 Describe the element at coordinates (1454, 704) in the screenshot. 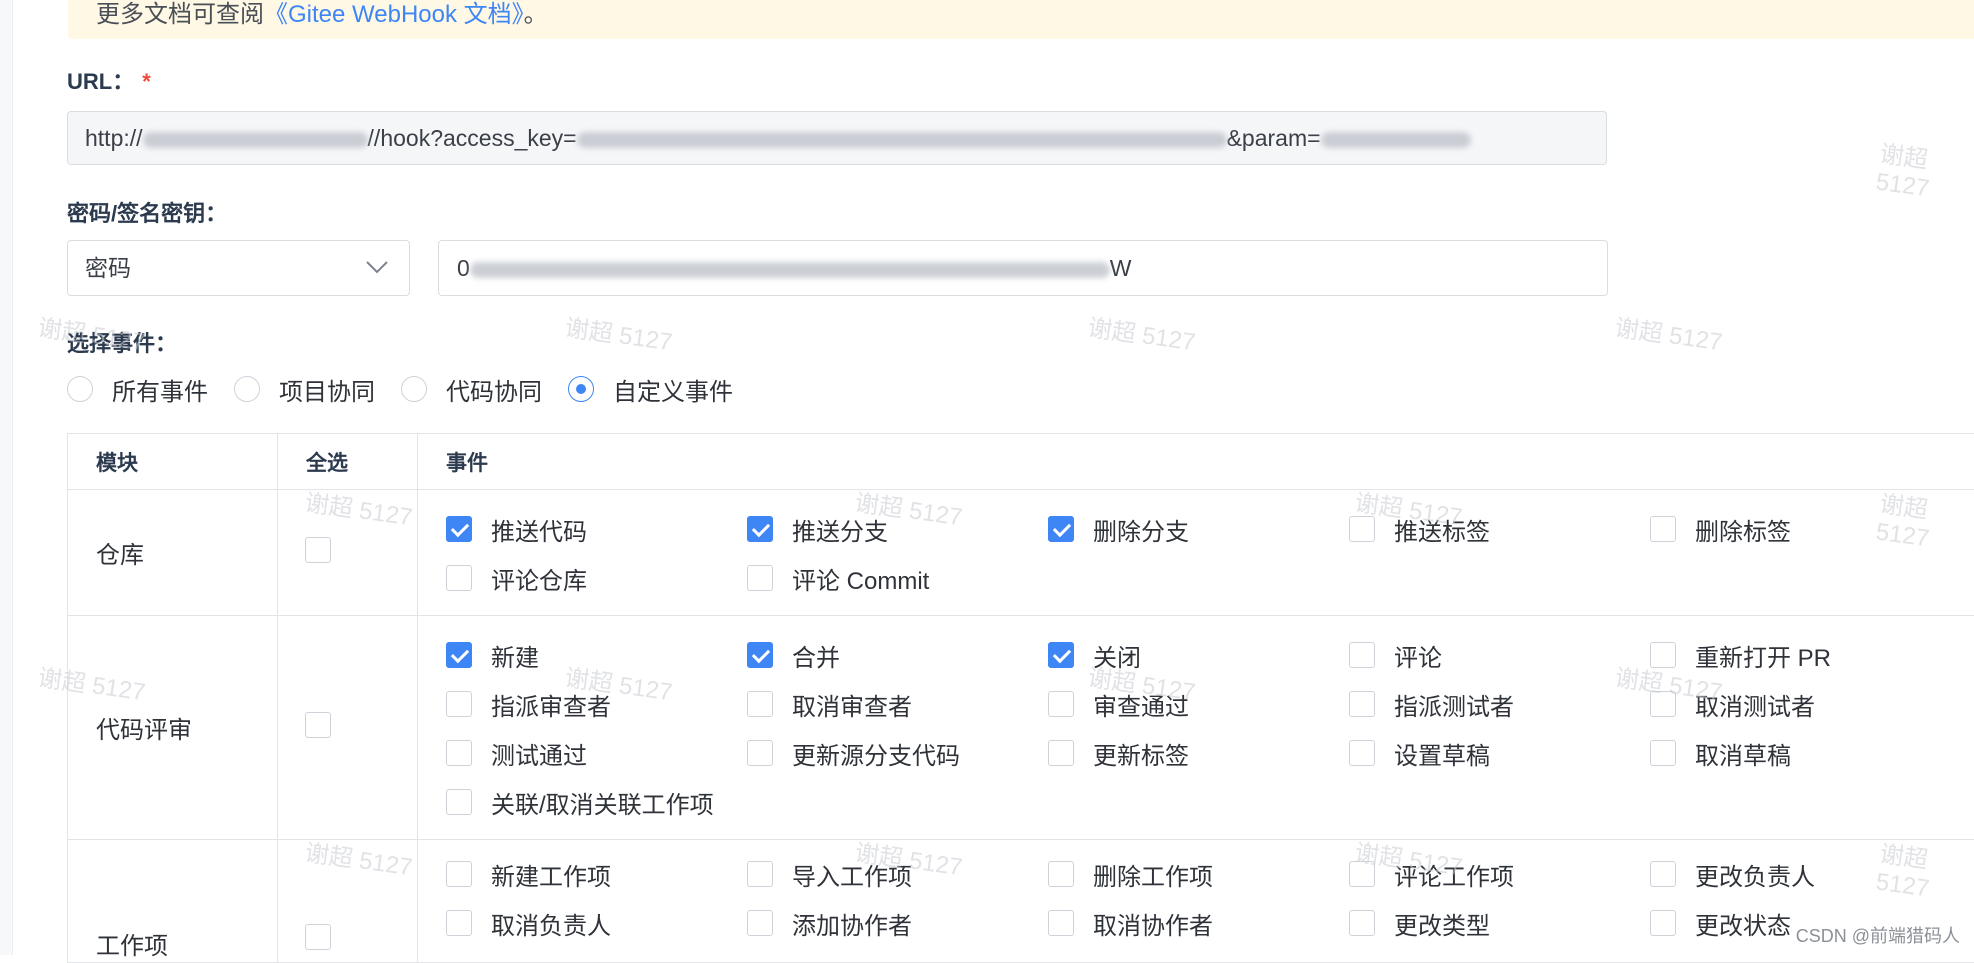

I see `event-label: 指派测试者` at that location.